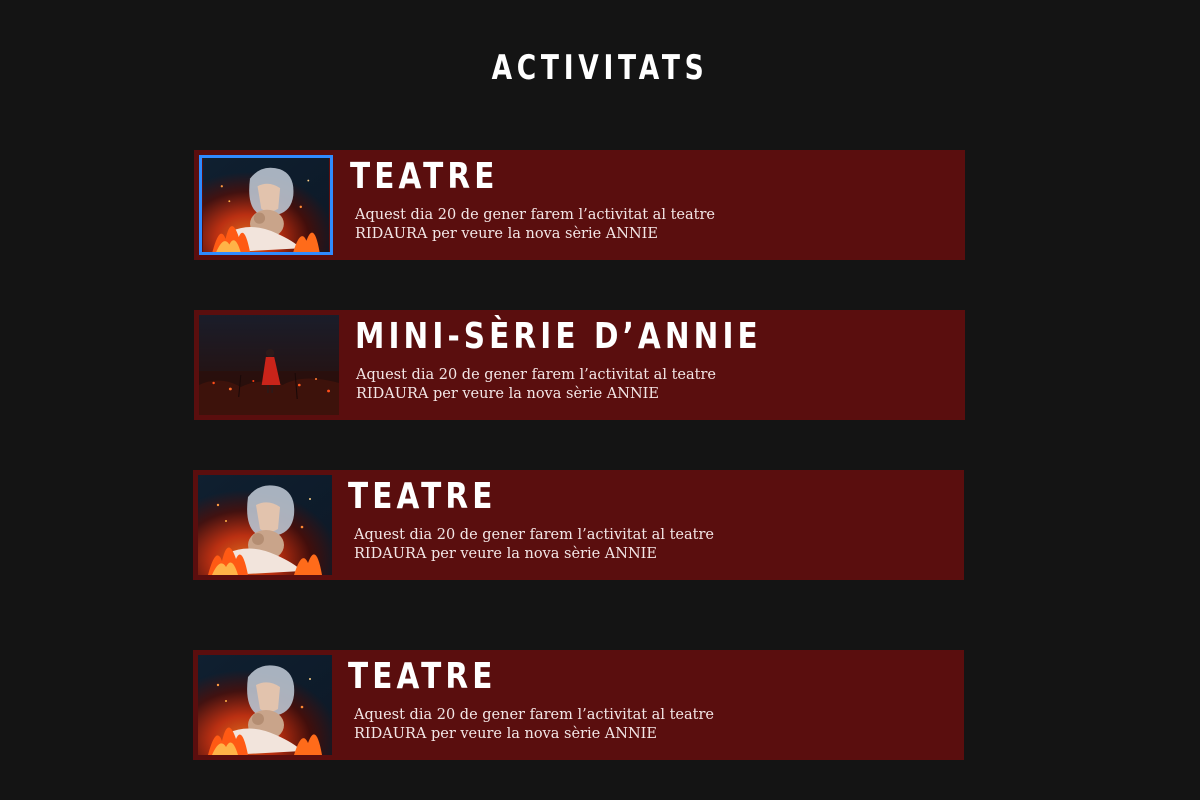  I want to click on activity-title: MINI-SÈRIE D’ANNIE, so click(558, 336).